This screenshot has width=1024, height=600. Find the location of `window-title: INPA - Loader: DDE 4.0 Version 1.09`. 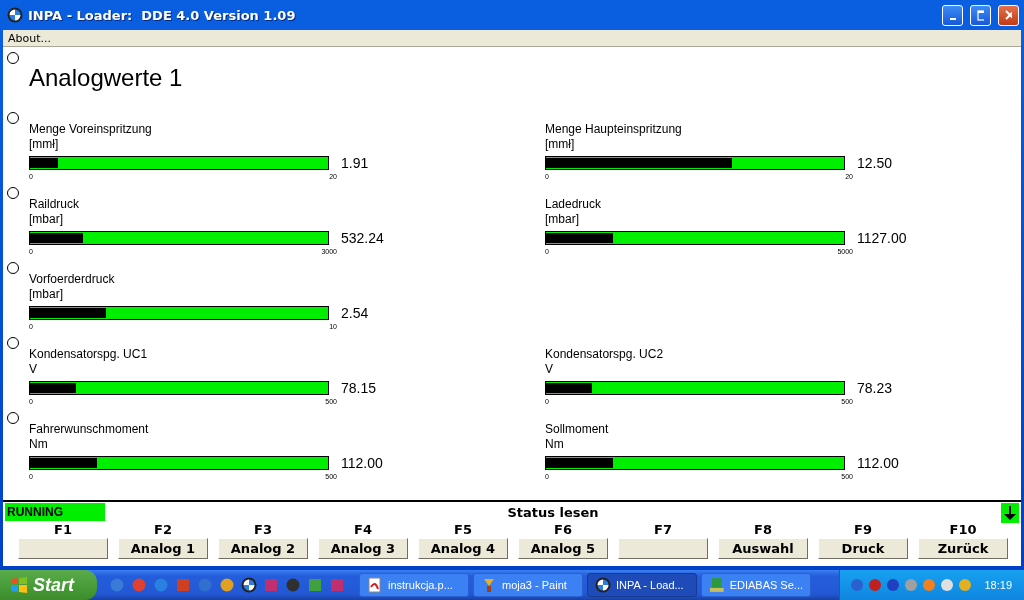

window-title: INPA - Loader: DDE 4.0 Version 1.09 is located at coordinates (162, 15).